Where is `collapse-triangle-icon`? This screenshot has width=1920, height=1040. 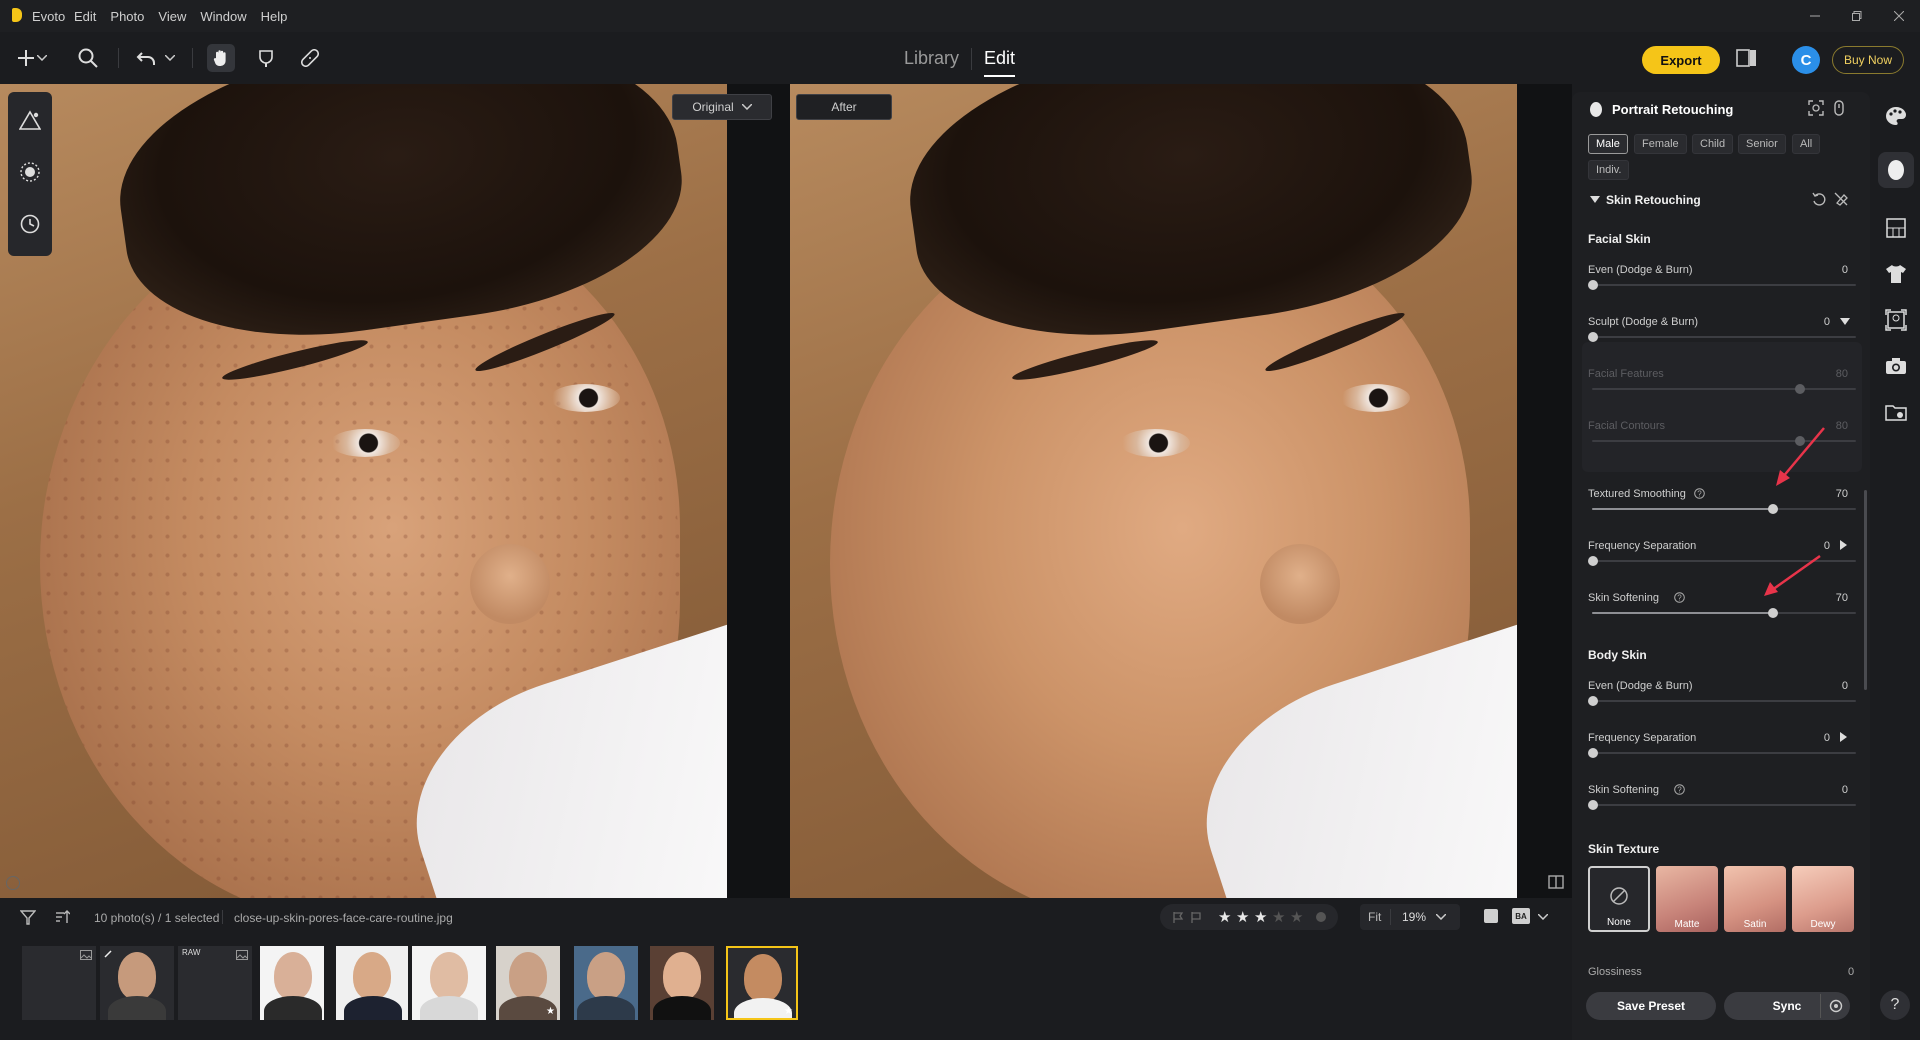 collapse-triangle-icon is located at coordinates (1595, 200).